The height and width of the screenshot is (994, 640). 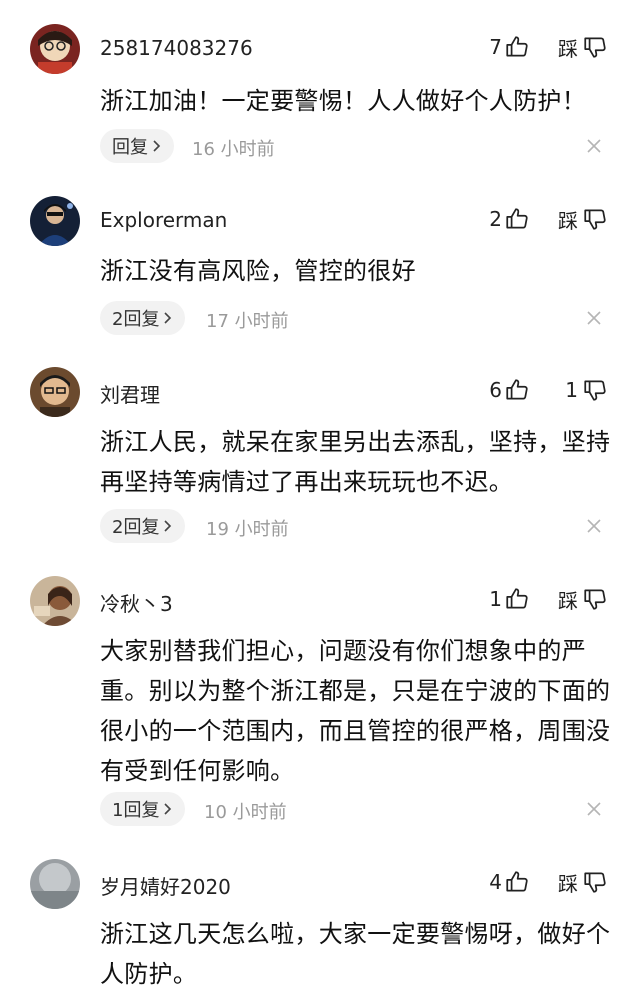 I want to click on timestamp: 17 小时前, so click(x=247, y=321).